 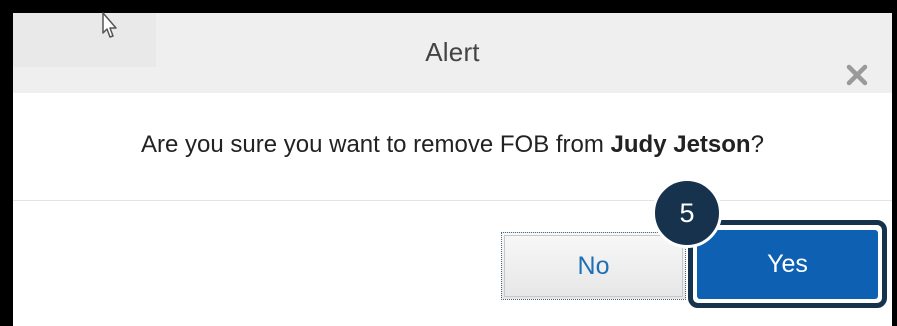 I want to click on footer-divider, so click(x=452, y=200).